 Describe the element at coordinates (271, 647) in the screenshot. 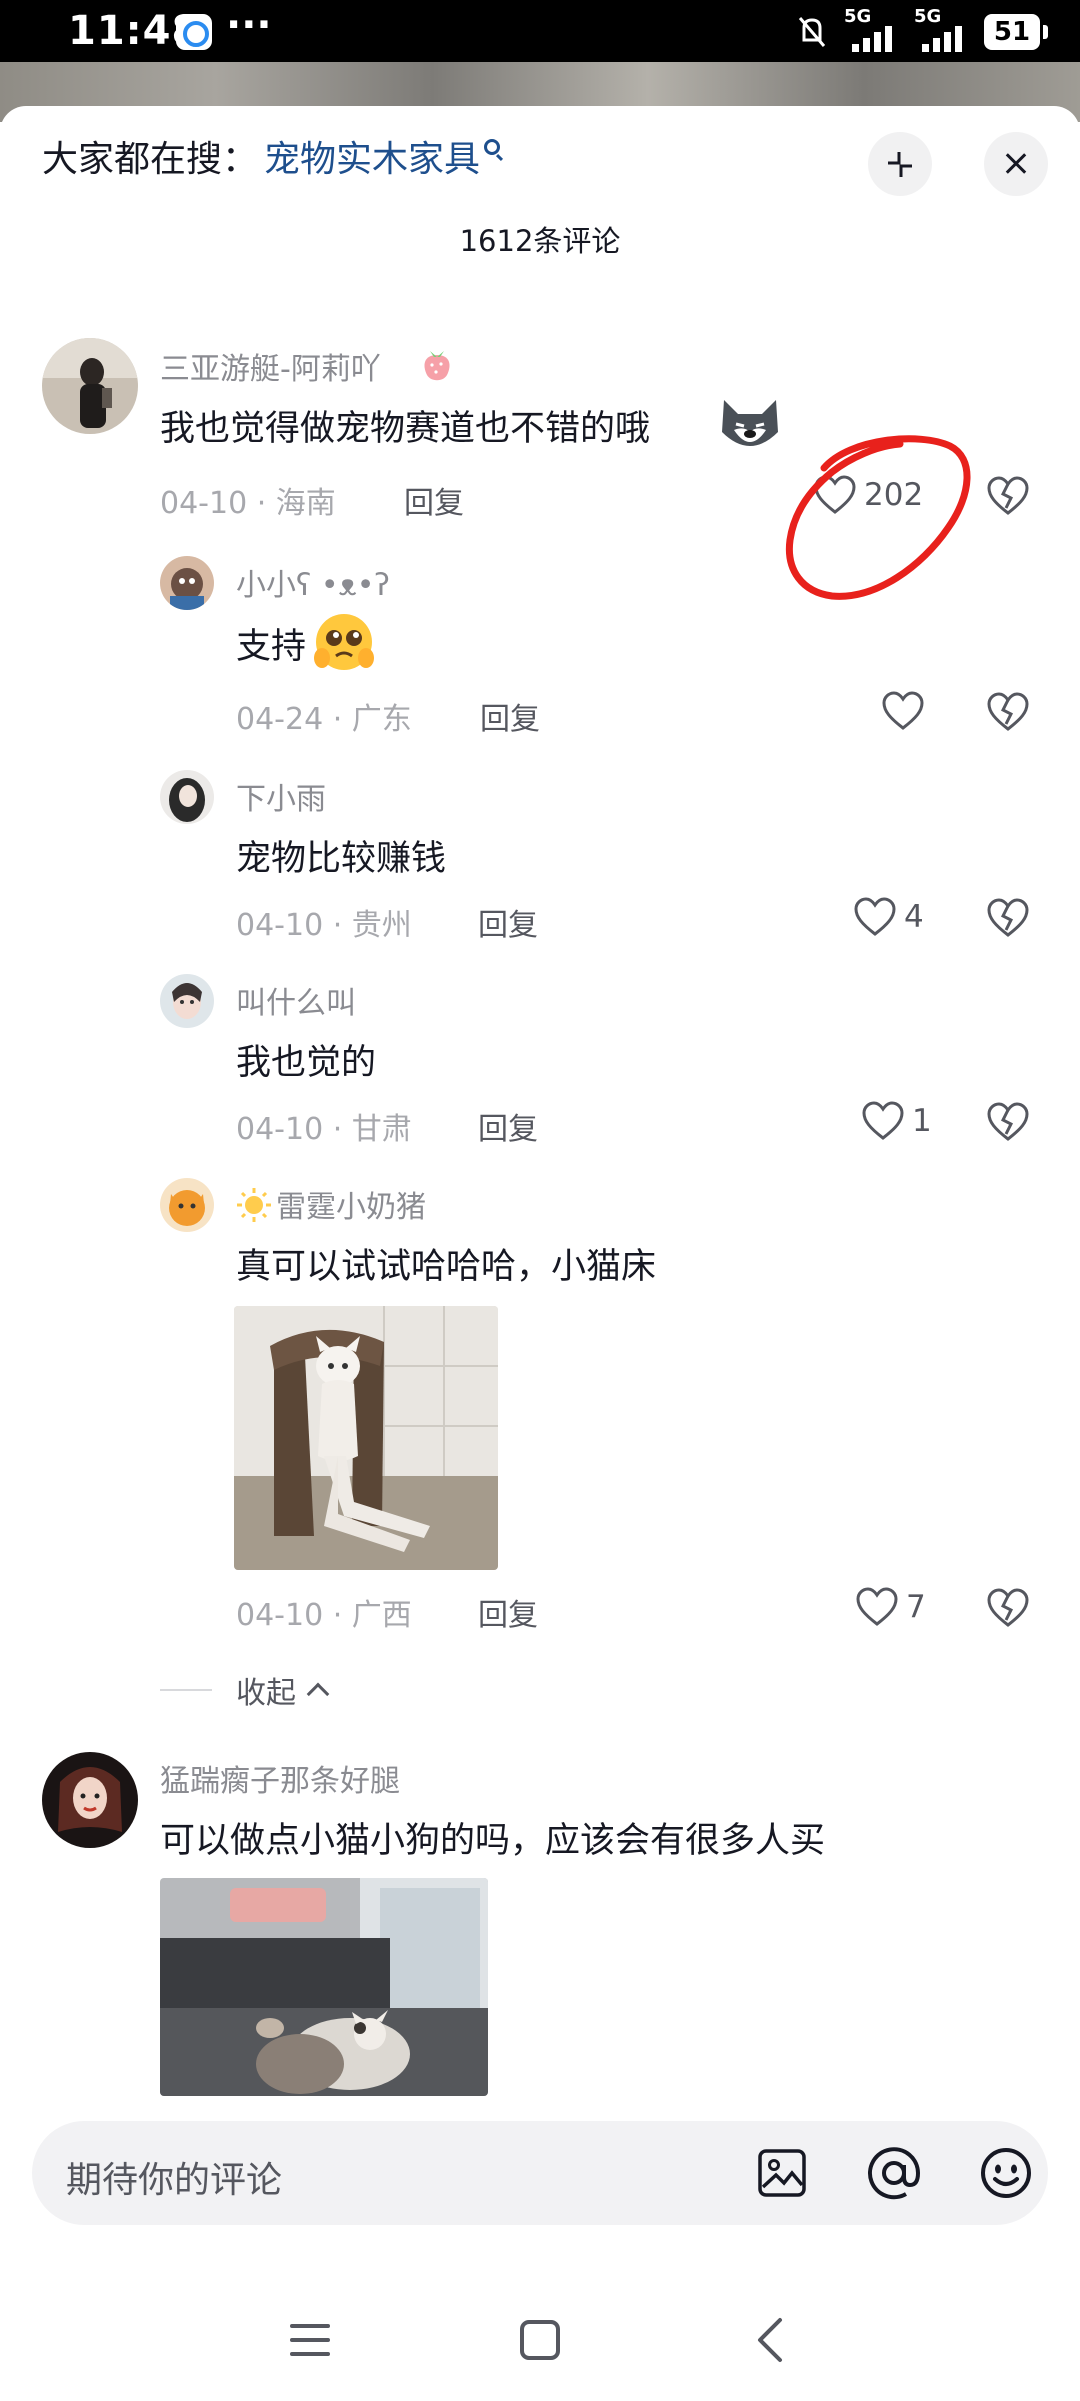

I see `reply-text: 支持` at that location.